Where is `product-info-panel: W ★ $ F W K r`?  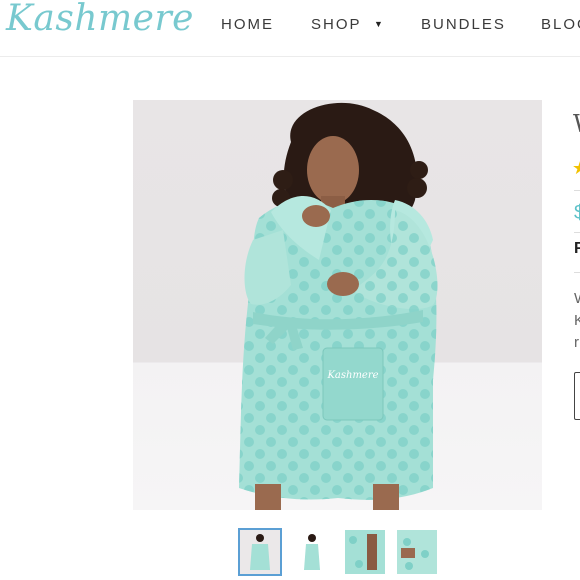 product-info-panel: W ★ $ F W K r is located at coordinates (575, 265).